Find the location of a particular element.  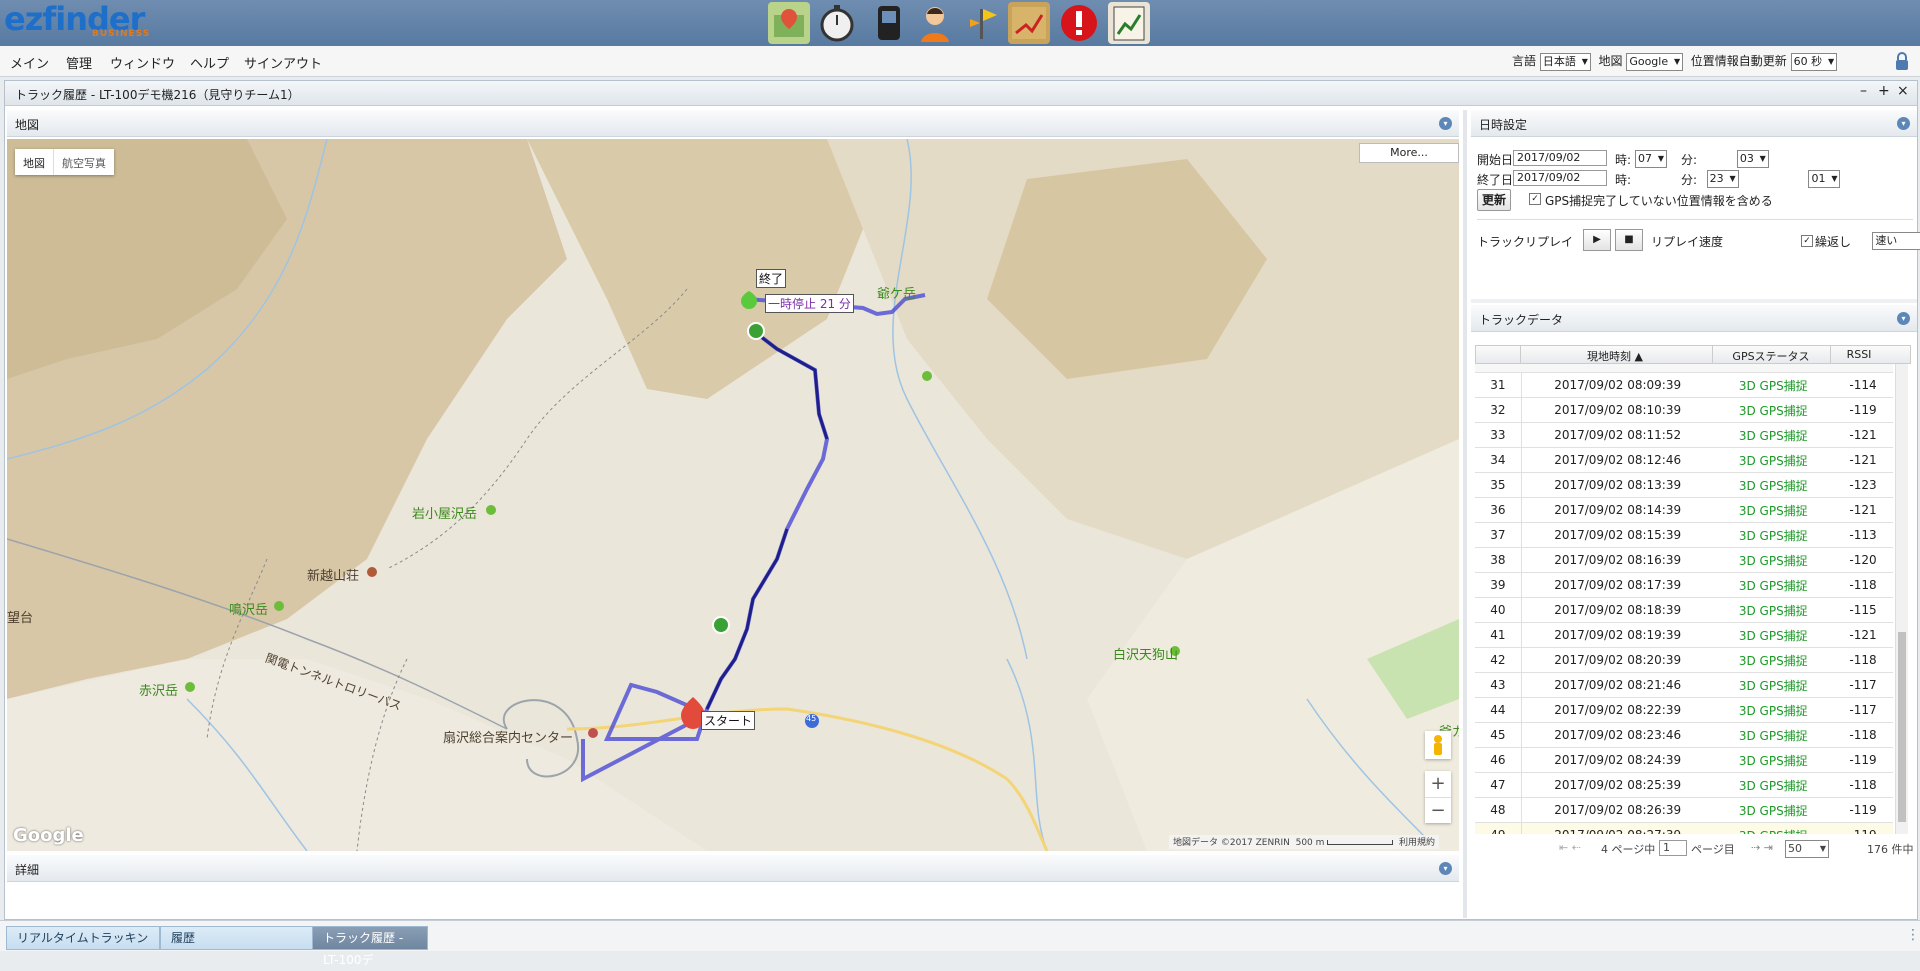

lang-select: 日本語 is located at coordinates (1565, 61).